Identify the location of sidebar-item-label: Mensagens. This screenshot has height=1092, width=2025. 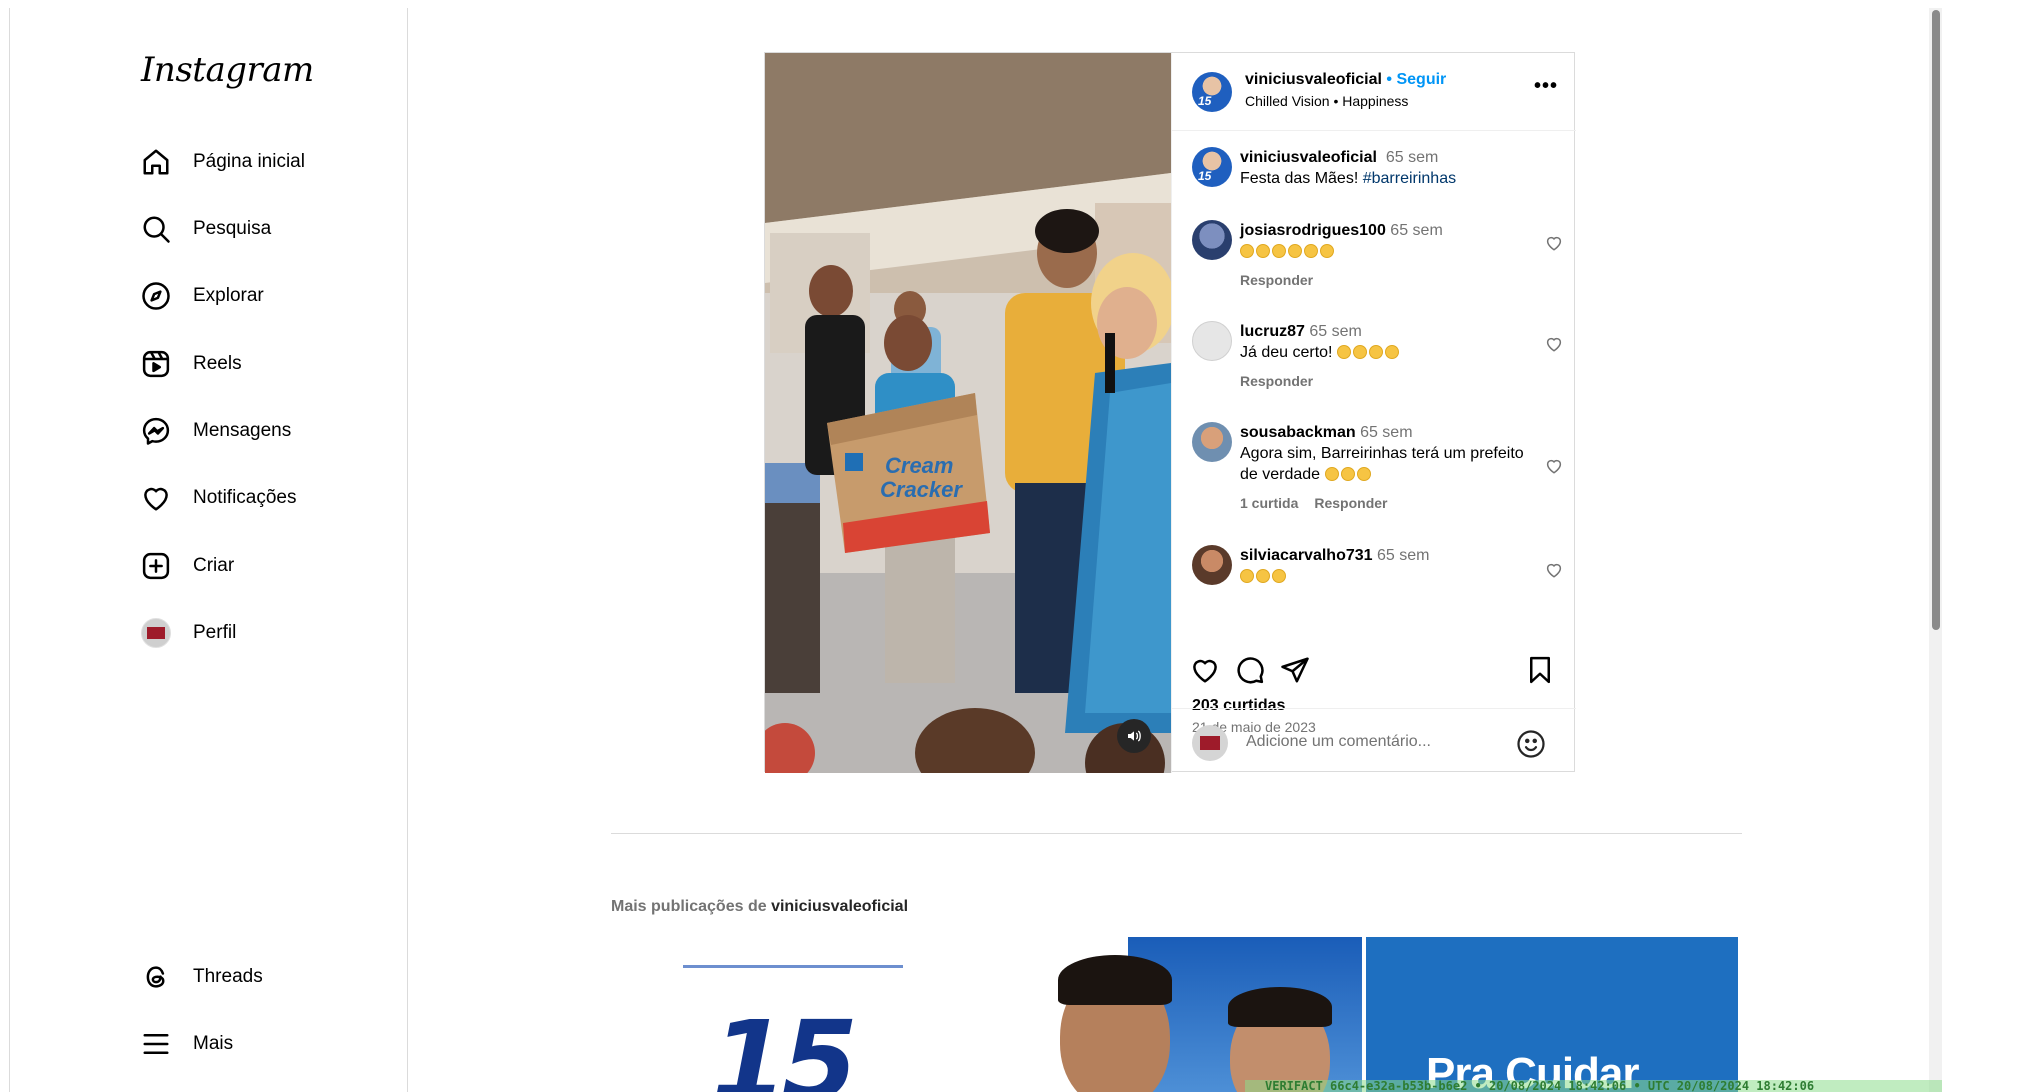
(242, 430).